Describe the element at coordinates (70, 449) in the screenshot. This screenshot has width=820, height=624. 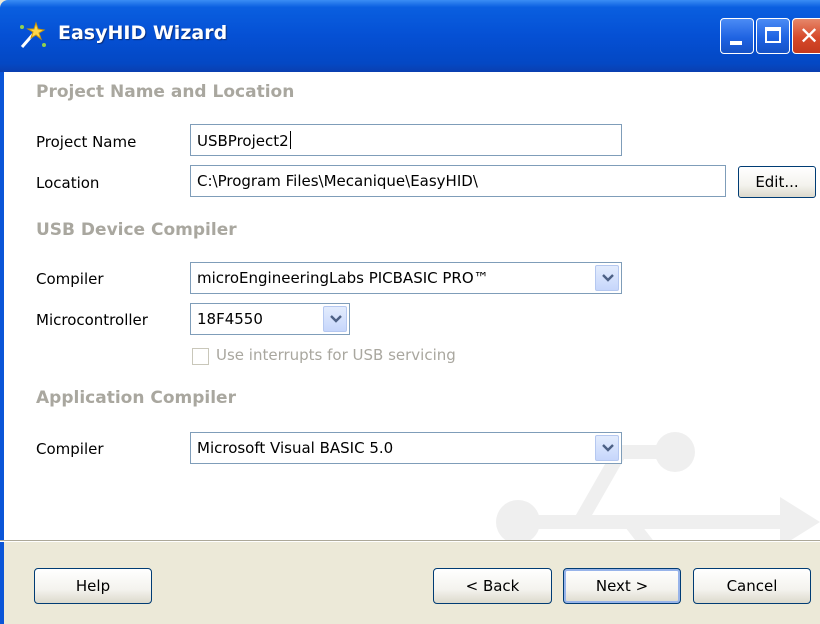
I see `application-compiler-label: Compiler` at that location.